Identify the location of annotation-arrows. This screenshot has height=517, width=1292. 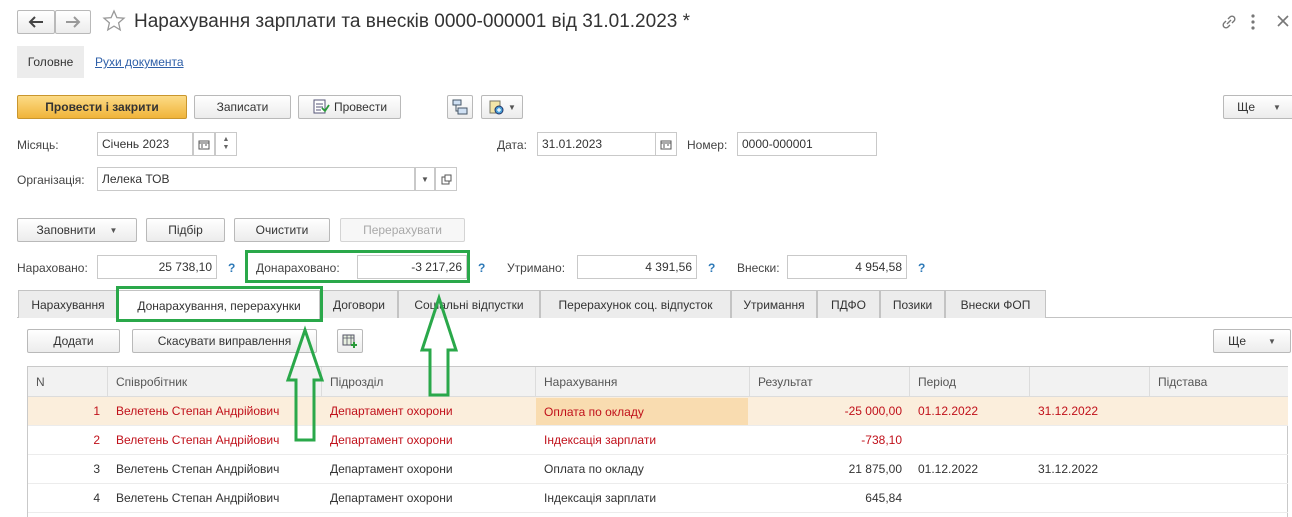
(372, 367).